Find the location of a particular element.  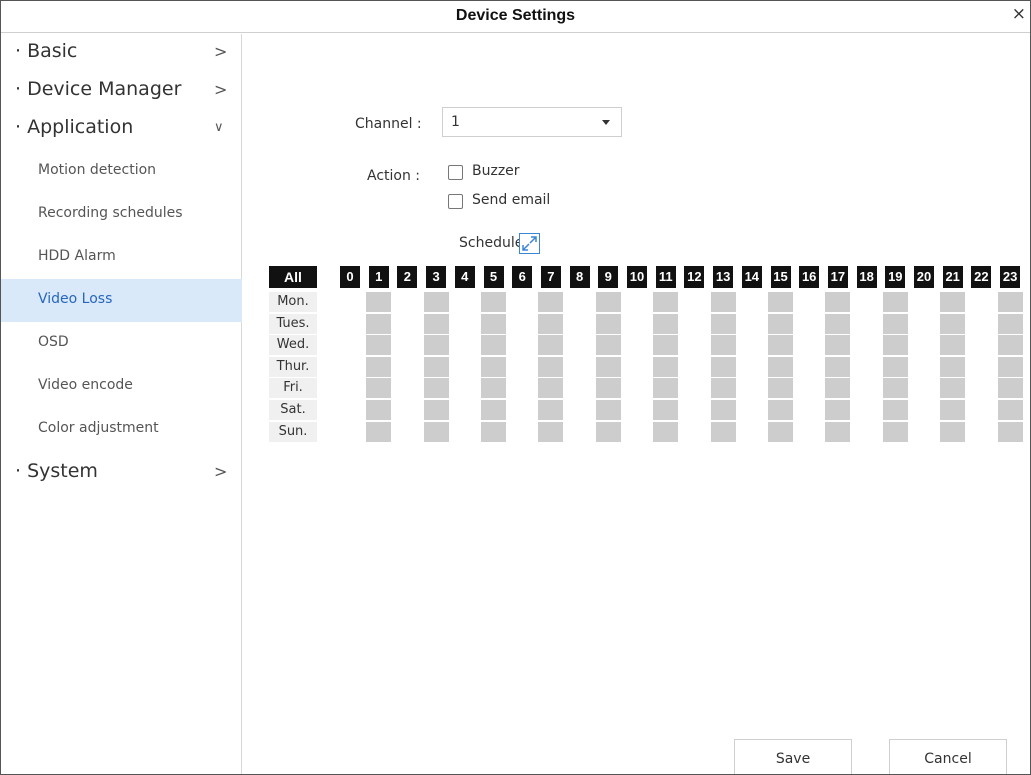

nav-application: · Application ∨ is located at coordinates (121, 129).